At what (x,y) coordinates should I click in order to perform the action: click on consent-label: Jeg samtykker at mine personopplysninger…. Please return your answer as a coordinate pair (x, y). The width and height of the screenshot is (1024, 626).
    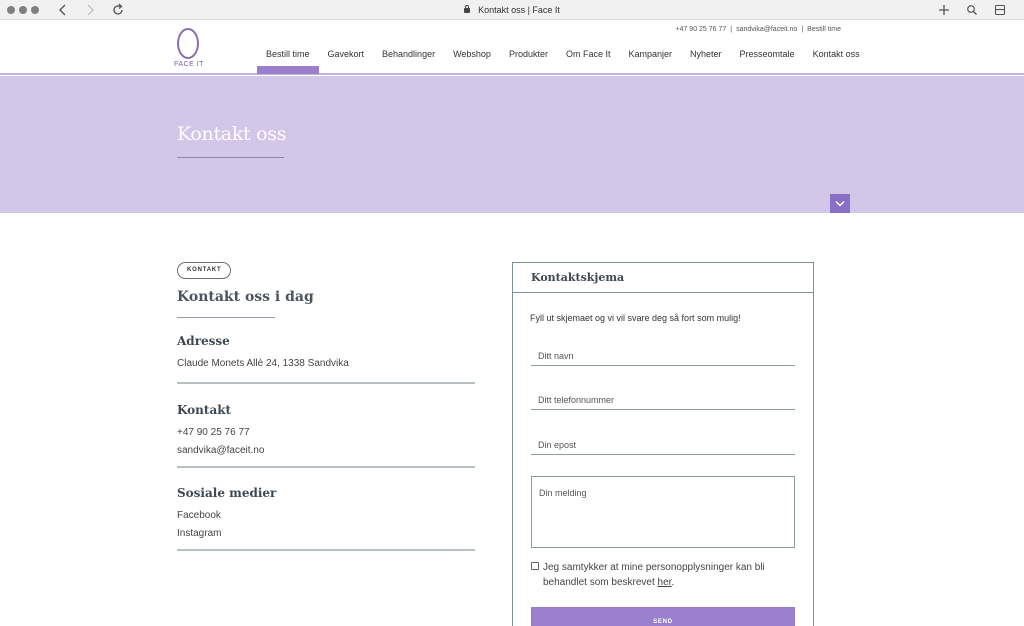
    Looking at the image, I should click on (654, 575).